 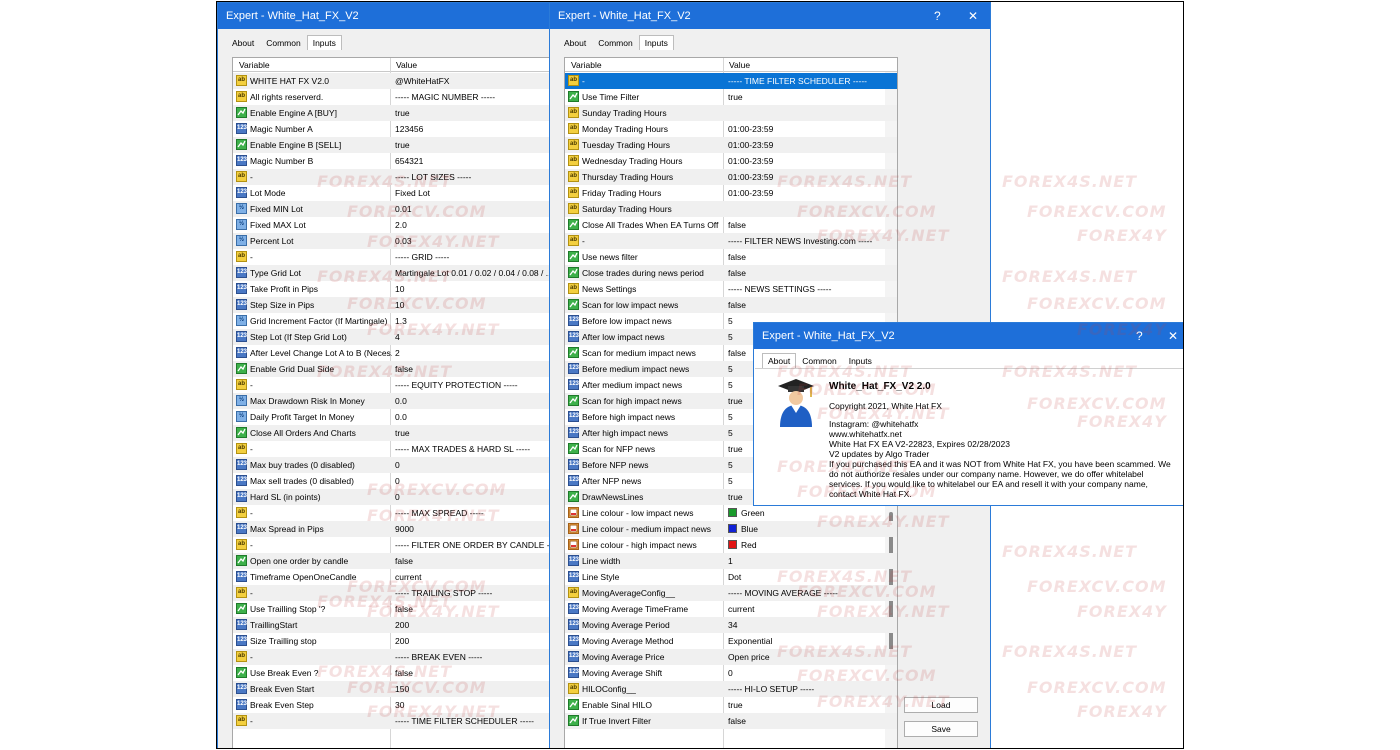 I want to click on input-row: 123 Timeframe OpenOneCandle current, so click(x=392, y=577).